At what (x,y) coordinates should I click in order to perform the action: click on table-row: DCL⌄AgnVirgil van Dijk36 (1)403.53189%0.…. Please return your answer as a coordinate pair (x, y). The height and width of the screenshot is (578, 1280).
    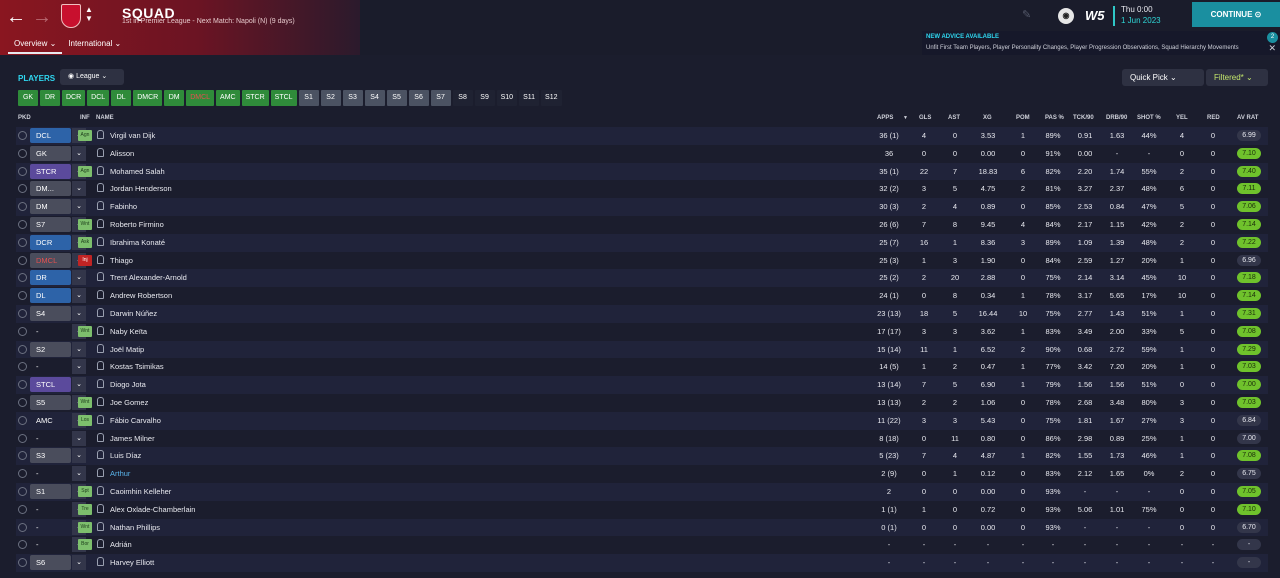
    Looking at the image, I should click on (642, 136).